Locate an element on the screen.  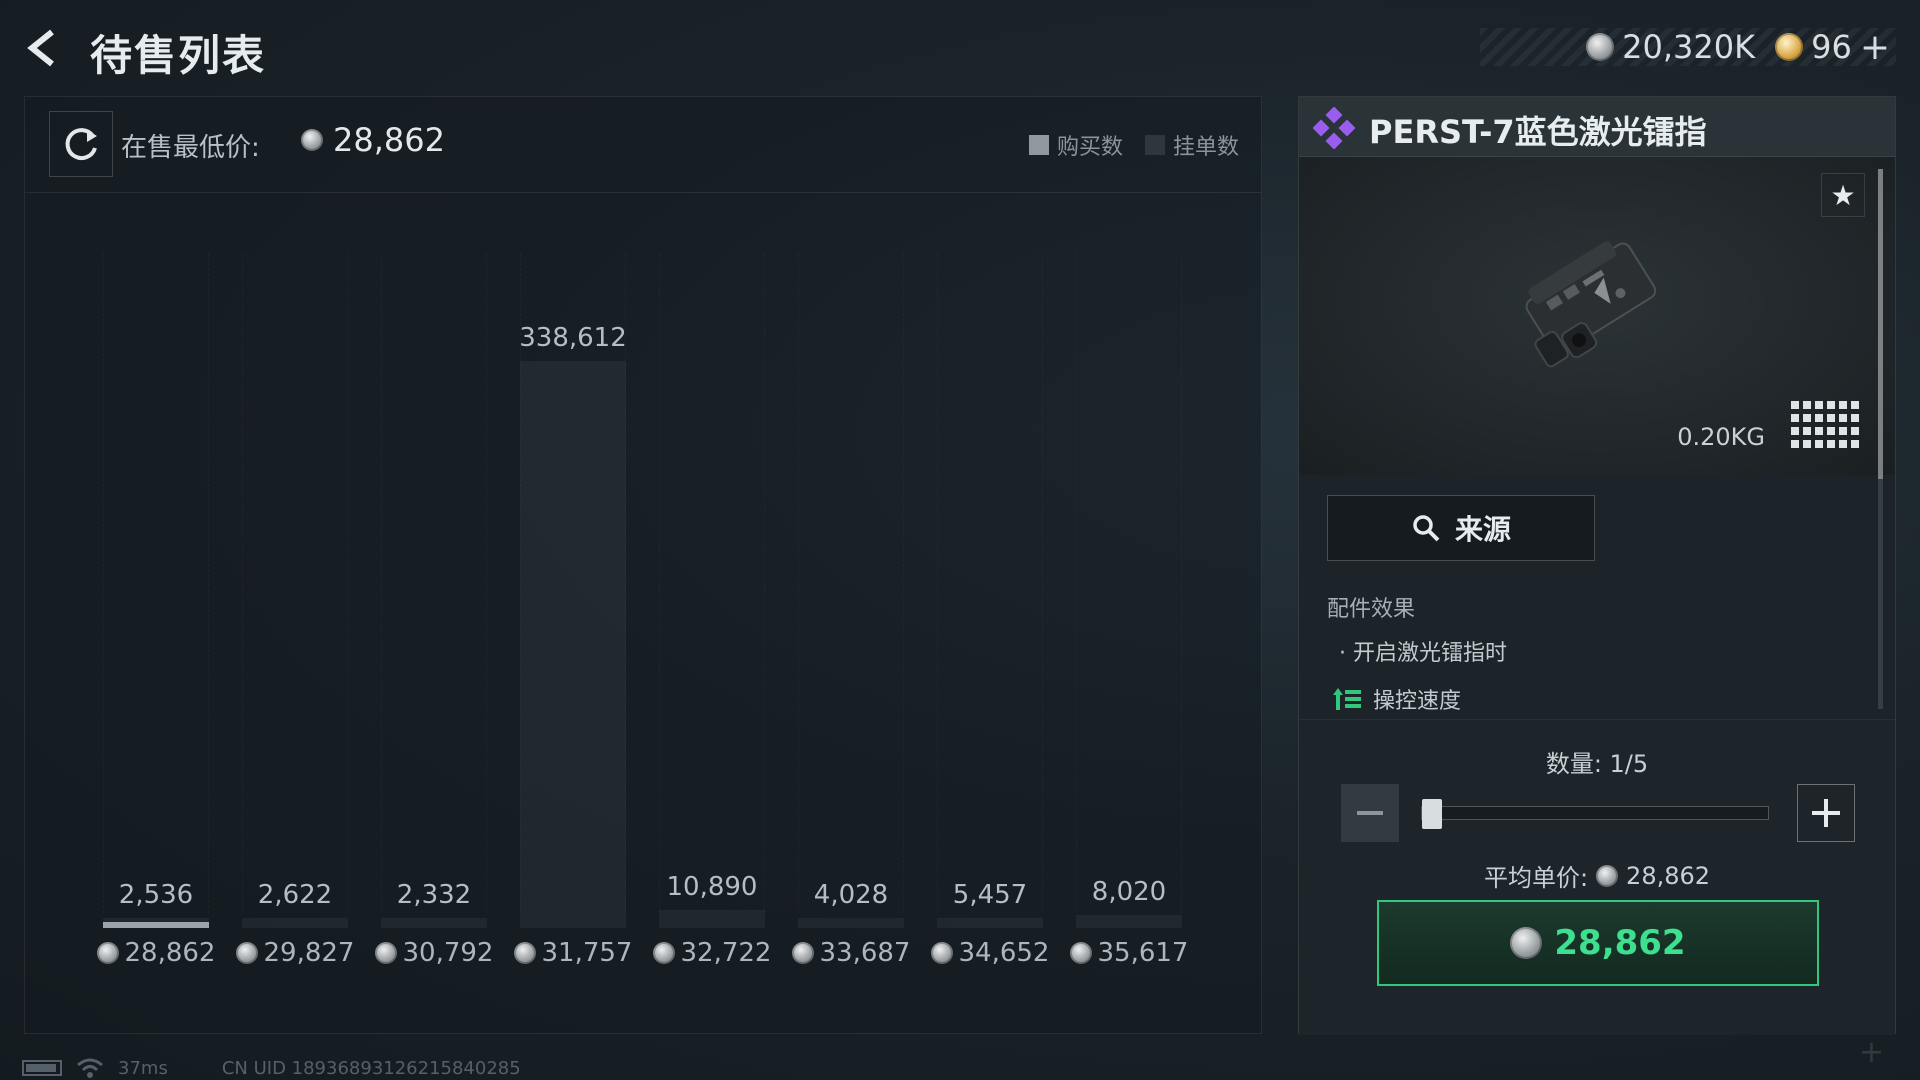
currency-bar: 20,320K 96 + is located at coordinates (1688, 47).